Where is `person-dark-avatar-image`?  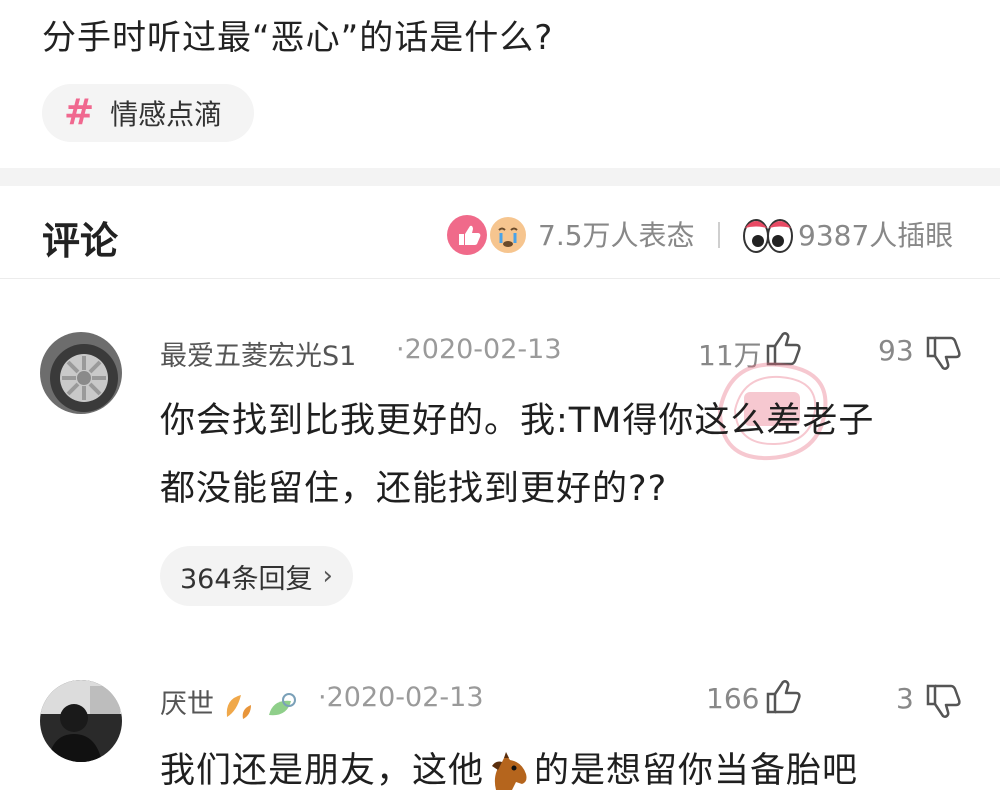 person-dark-avatar-image is located at coordinates (81, 721).